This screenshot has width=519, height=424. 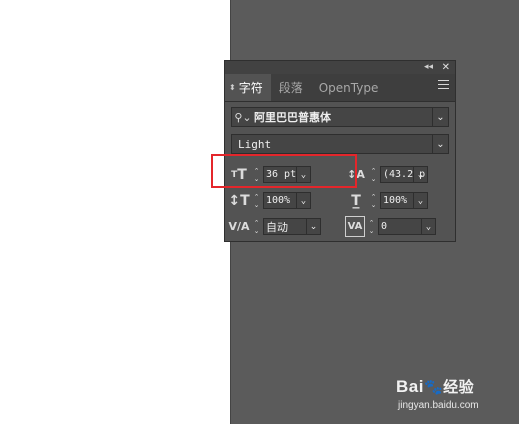 I want to click on leading-control: ↕A ⌃ ⌄ (43.2 p ⌄, so click(x=386, y=174).